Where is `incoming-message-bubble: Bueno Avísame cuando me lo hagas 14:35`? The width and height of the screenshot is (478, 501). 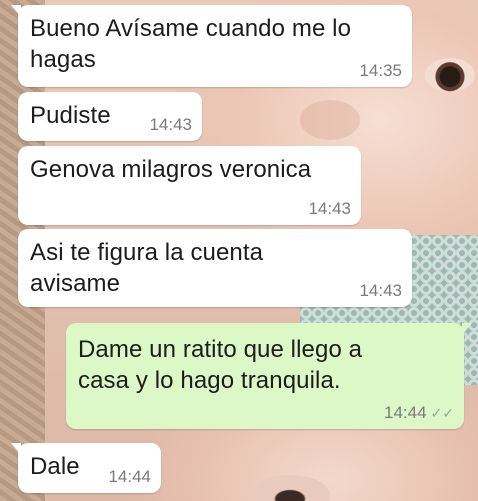
incoming-message-bubble: Bueno Avísame cuando me lo hagas 14:35 is located at coordinates (211, 46).